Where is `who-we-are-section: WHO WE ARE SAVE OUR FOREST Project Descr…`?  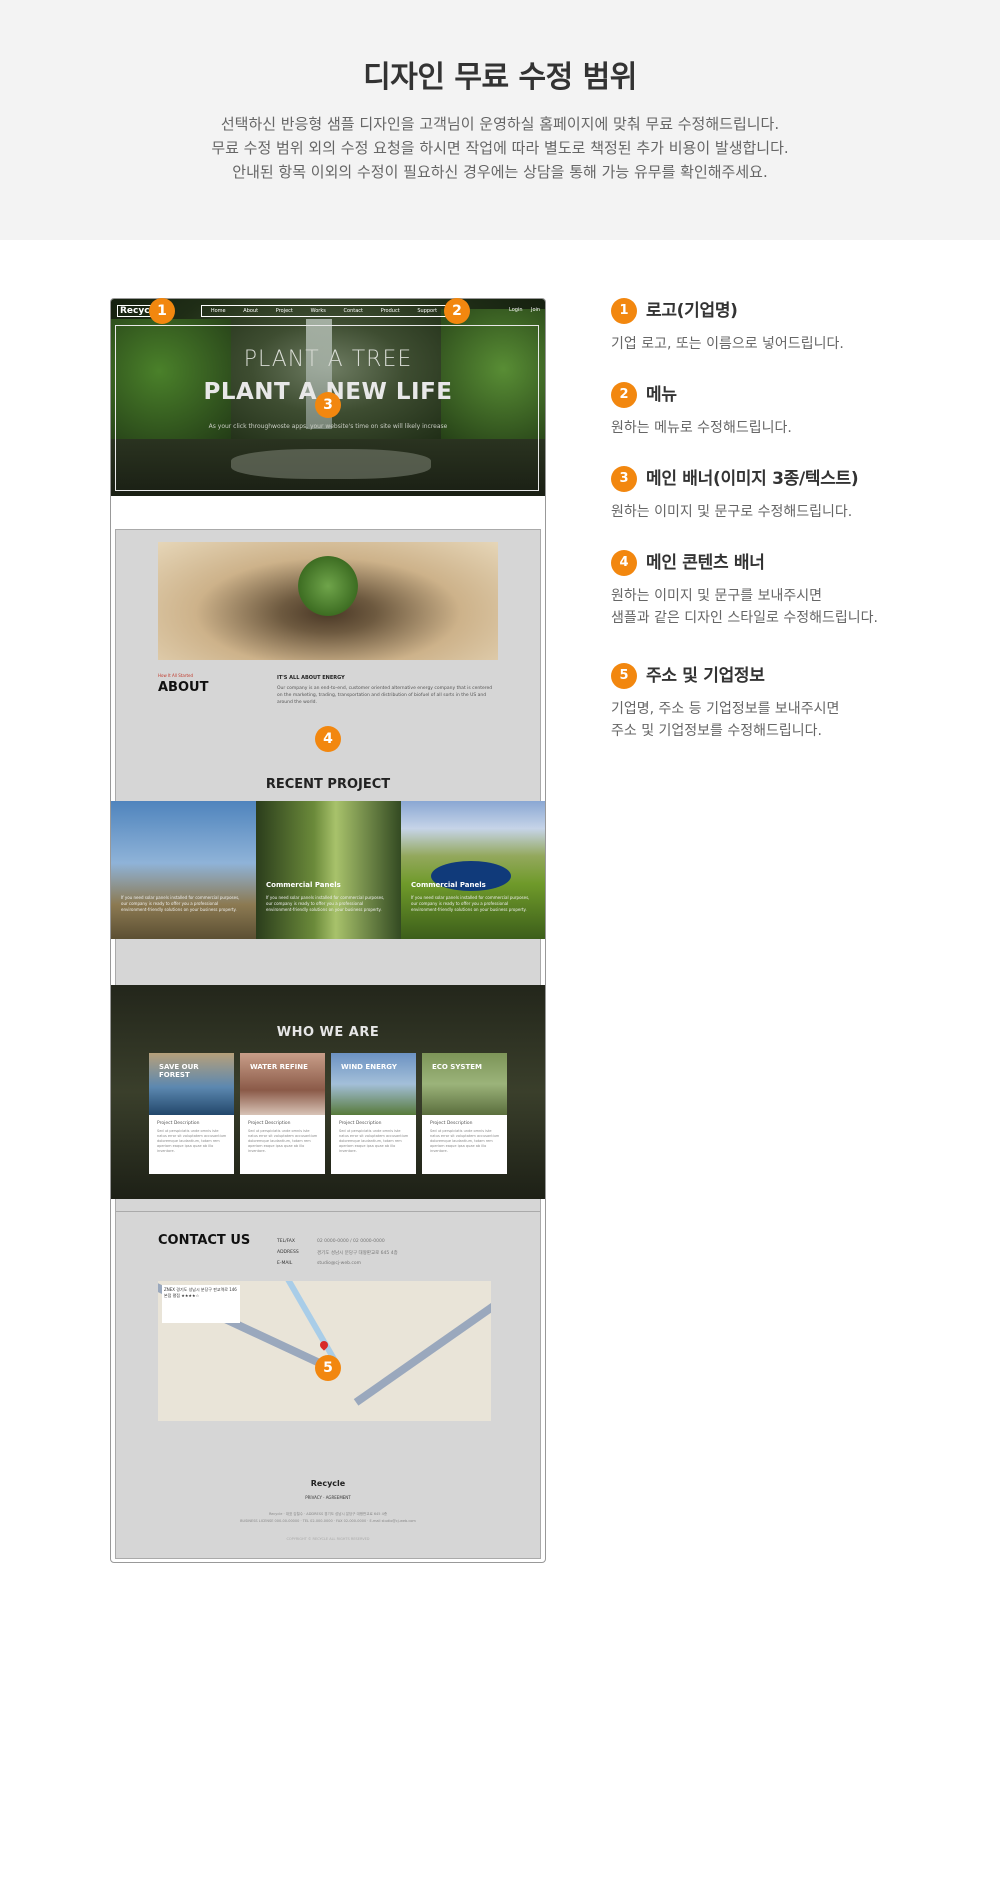 who-we-are-section: WHO WE ARE SAVE OUR FOREST Project Descr… is located at coordinates (328, 1092).